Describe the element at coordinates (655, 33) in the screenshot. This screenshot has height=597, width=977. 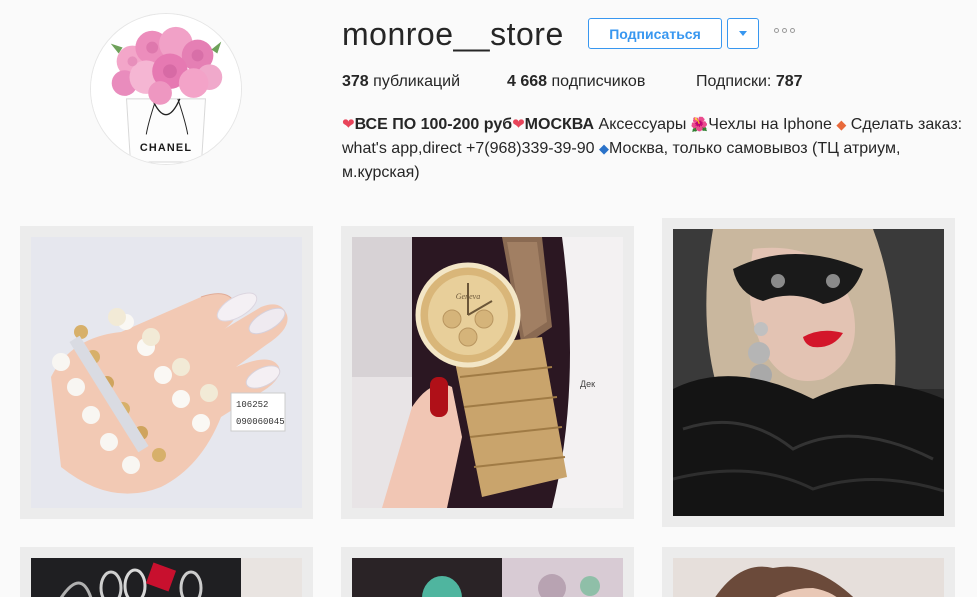
I see `follow-button: Подписаться` at that location.